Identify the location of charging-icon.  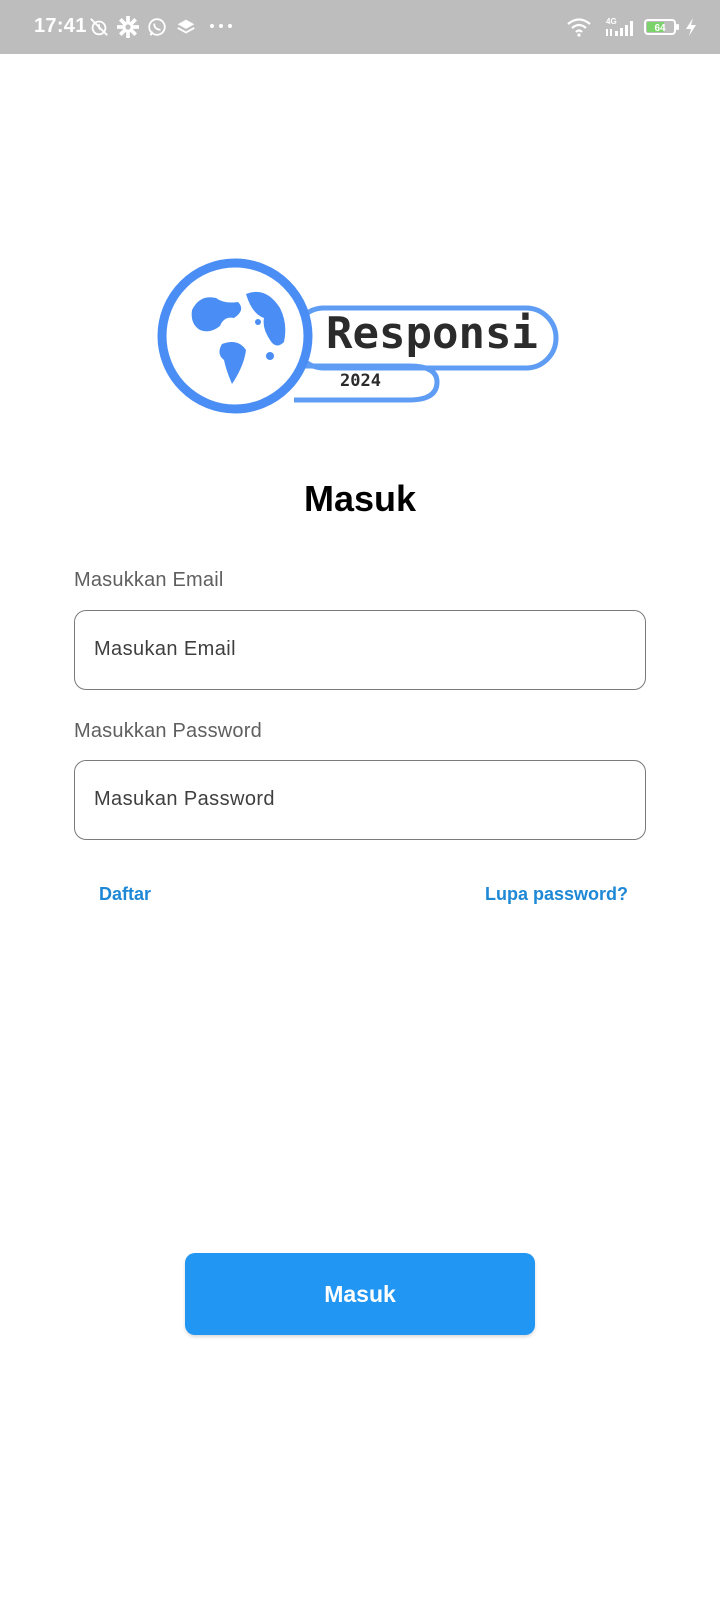
(691, 27).